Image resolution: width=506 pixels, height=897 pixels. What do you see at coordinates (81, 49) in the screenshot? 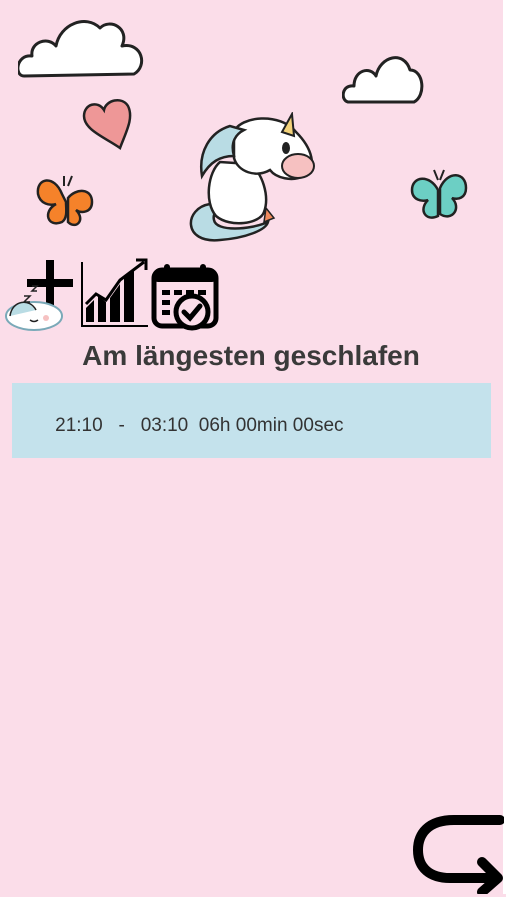
I see `cloud-left-icon` at bounding box center [81, 49].